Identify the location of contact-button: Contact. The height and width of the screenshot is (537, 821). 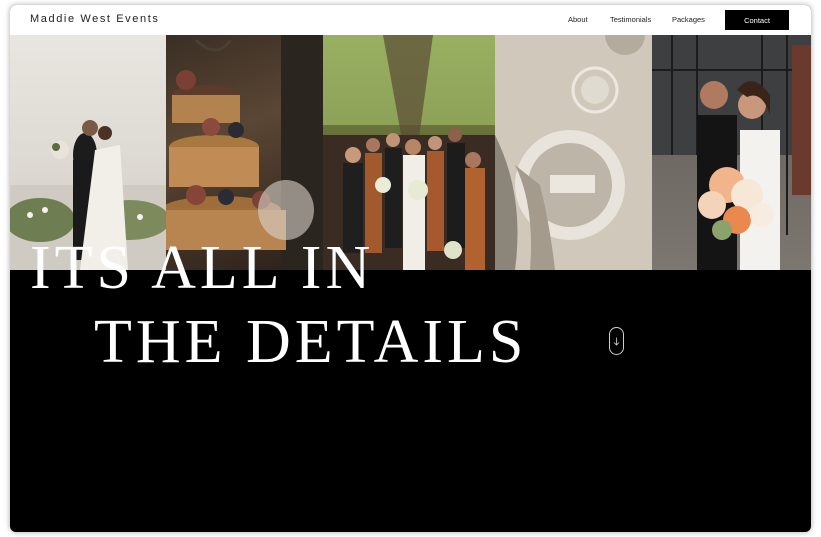
(757, 20).